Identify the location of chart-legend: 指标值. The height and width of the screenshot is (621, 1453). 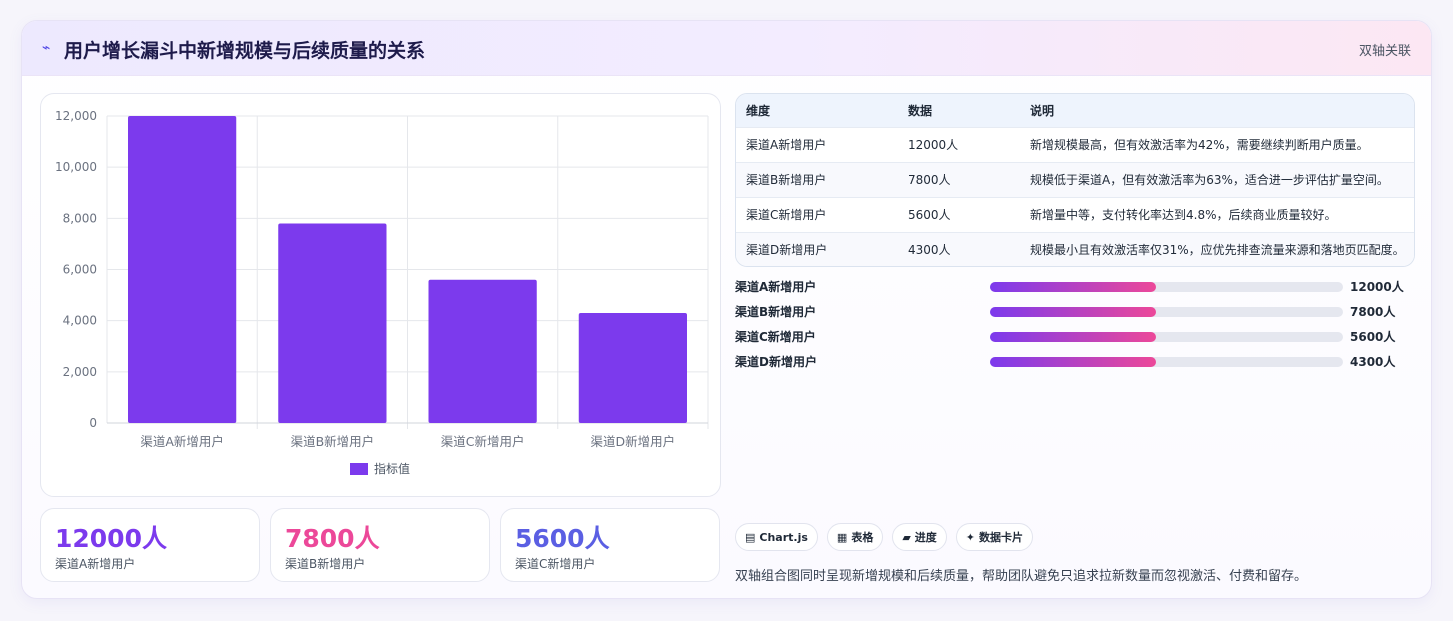
(380, 468).